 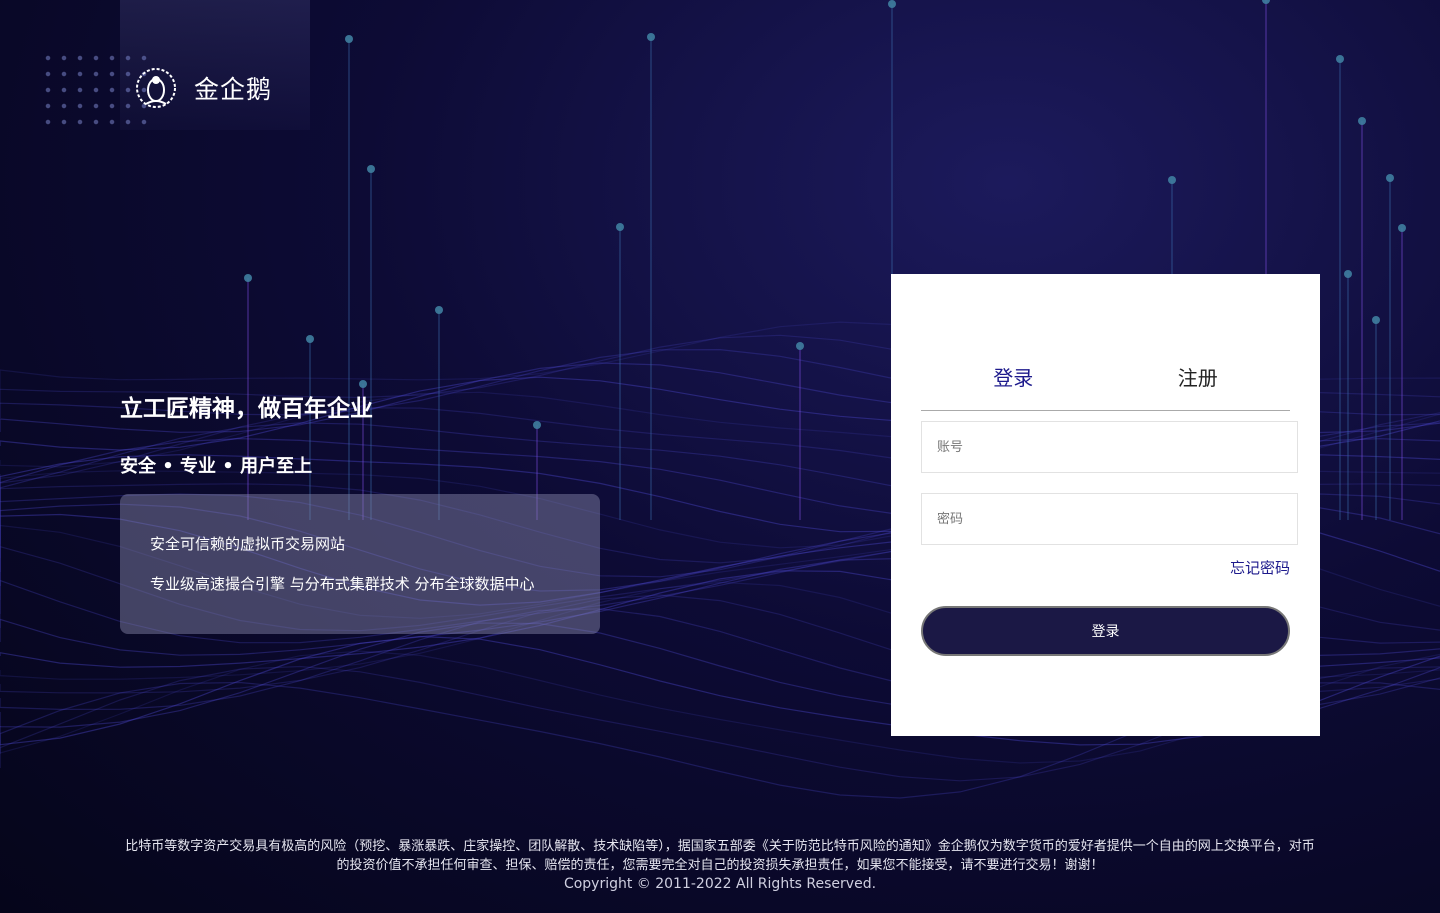 What do you see at coordinates (233, 89) in the screenshot?
I see `brand-name: 金企鹅` at bounding box center [233, 89].